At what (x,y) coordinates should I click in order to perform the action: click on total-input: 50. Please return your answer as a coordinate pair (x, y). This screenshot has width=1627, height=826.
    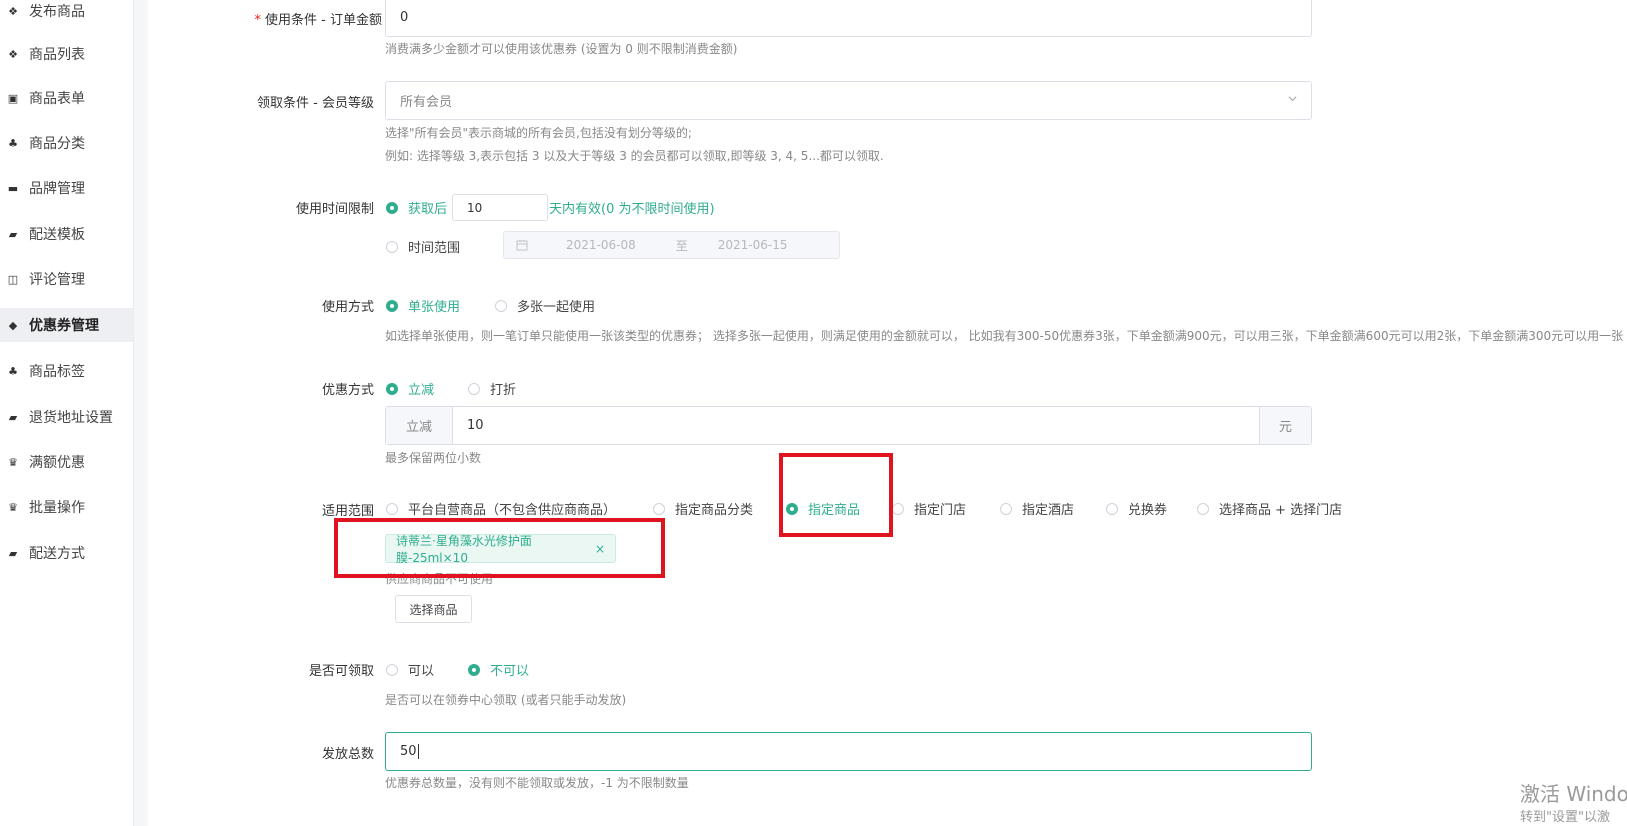
    Looking at the image, I should click on (848, 751).